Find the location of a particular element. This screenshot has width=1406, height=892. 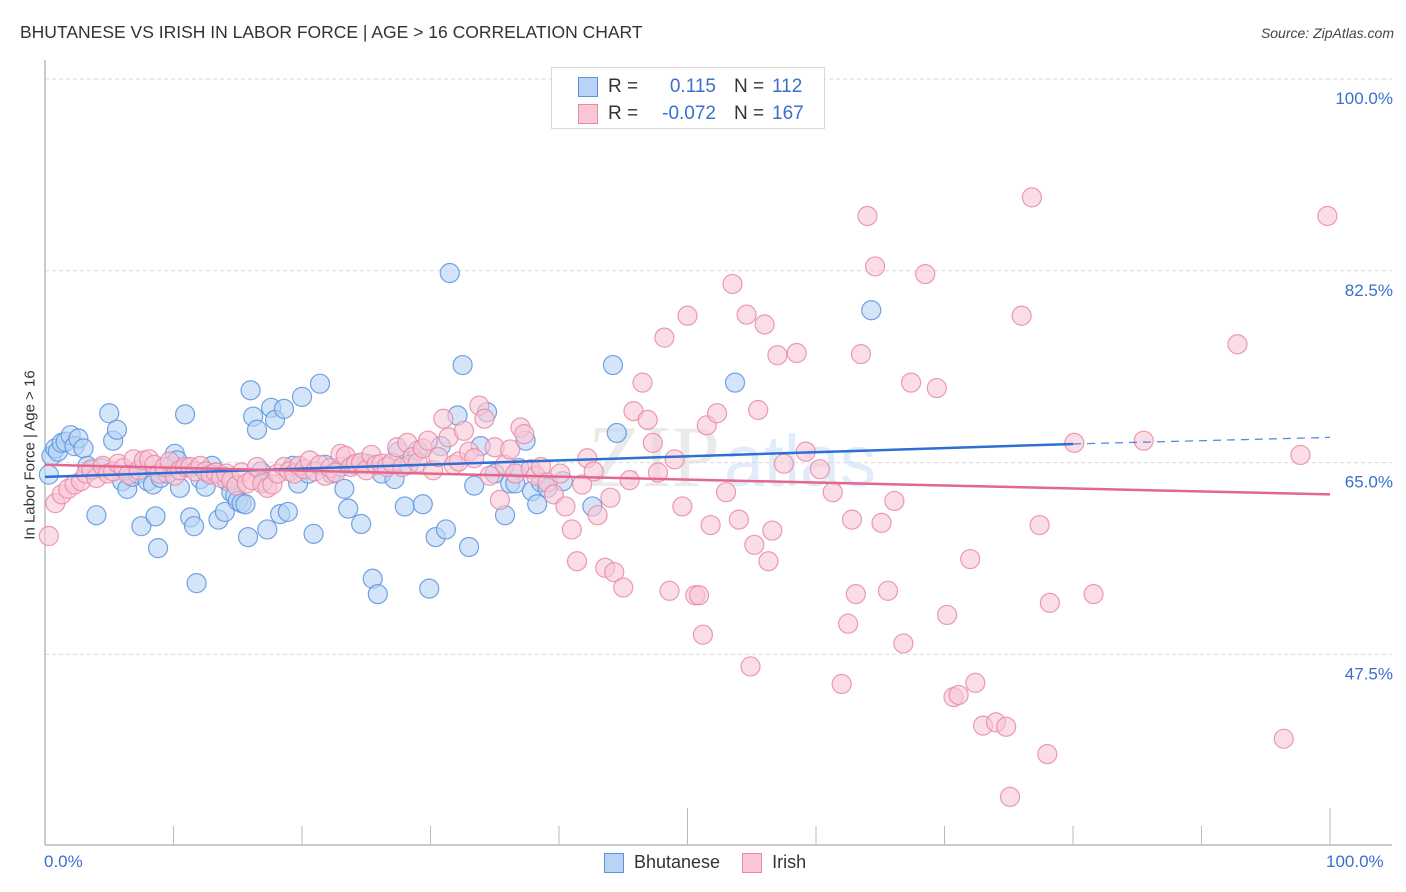

bhutanese-swatch is located at coordinates (588, 87).